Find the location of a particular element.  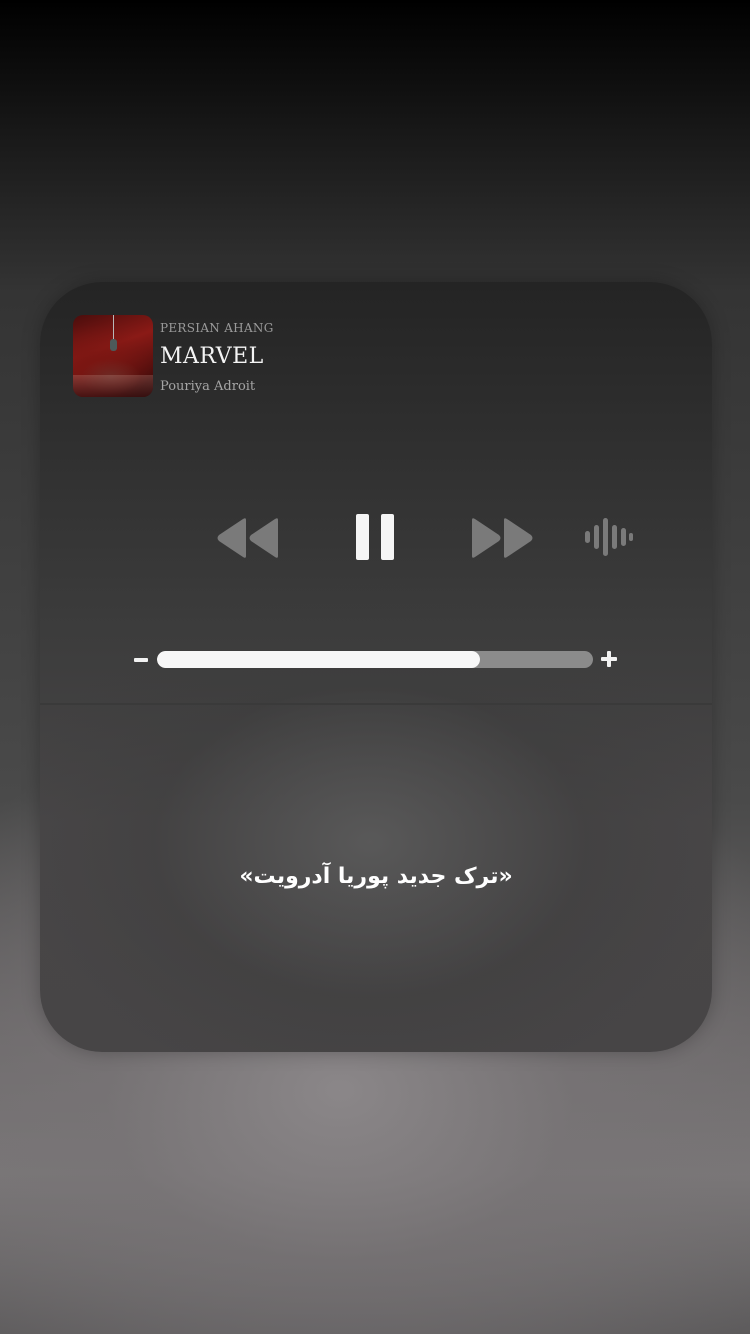

track-title: MARVEL is located at coordinates (212, 356).